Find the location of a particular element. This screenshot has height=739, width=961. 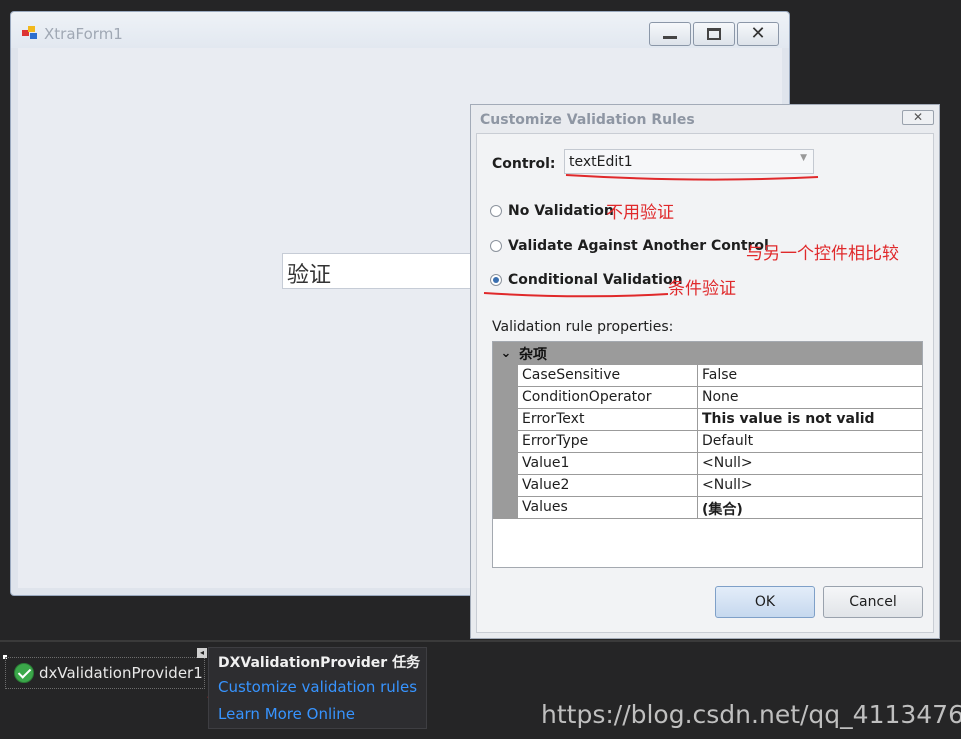

xtraform-titlebar: XtraForm1 ✕ is located at coordinates (400, 30).